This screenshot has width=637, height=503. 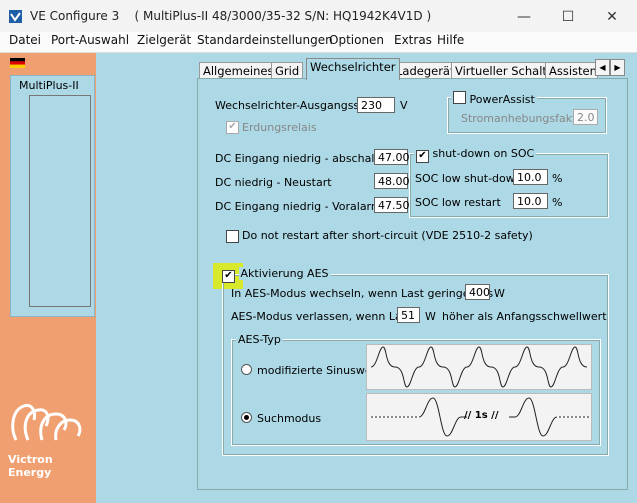 I want to click on tab-scroll-right-icon: ▶, so click(x=617, y=67).